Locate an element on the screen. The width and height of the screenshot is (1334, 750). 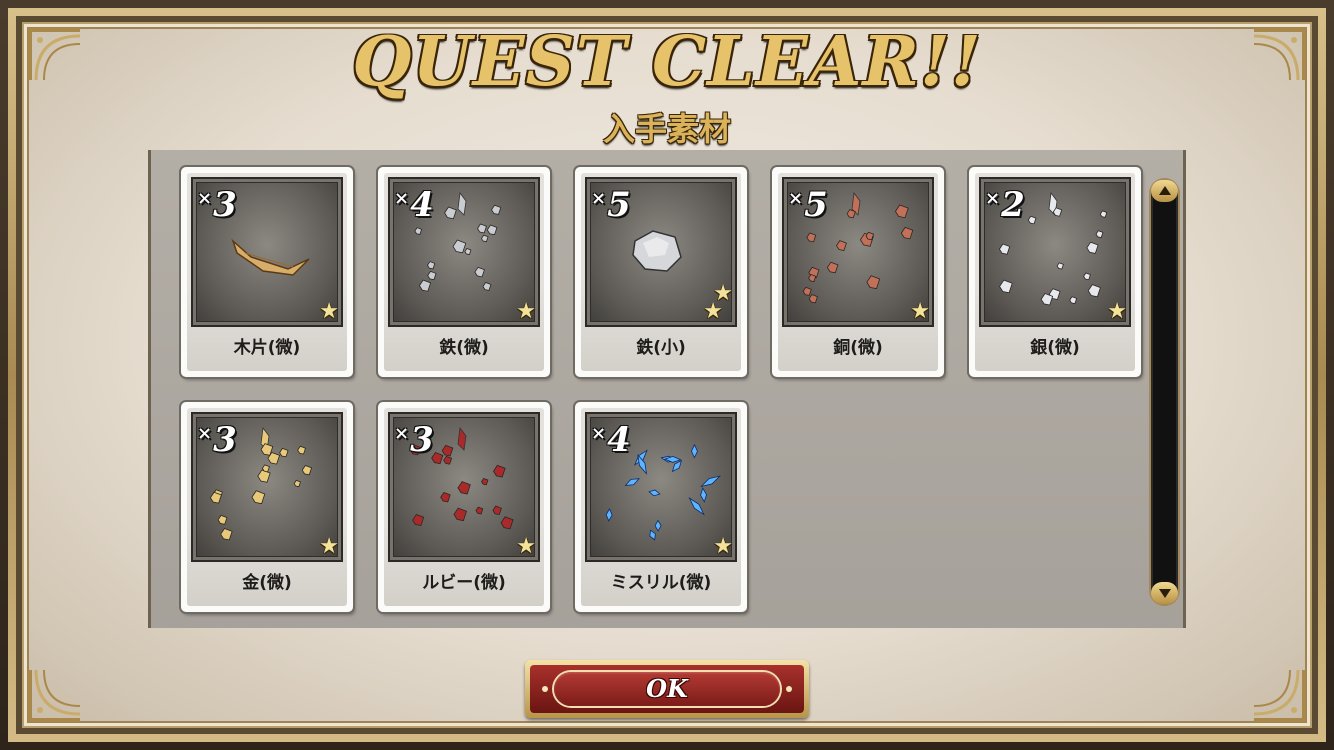
material-card: ×4 ★ 鉄(微) is located at coordinates (464, 272).